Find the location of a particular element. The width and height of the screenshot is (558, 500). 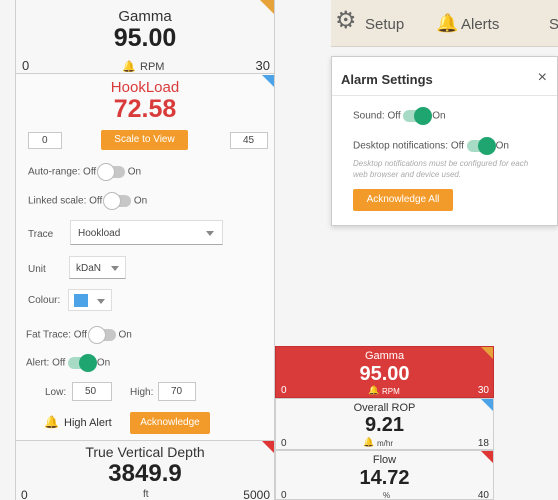

unit-select: kDaN is located at coordinates (97, 267).